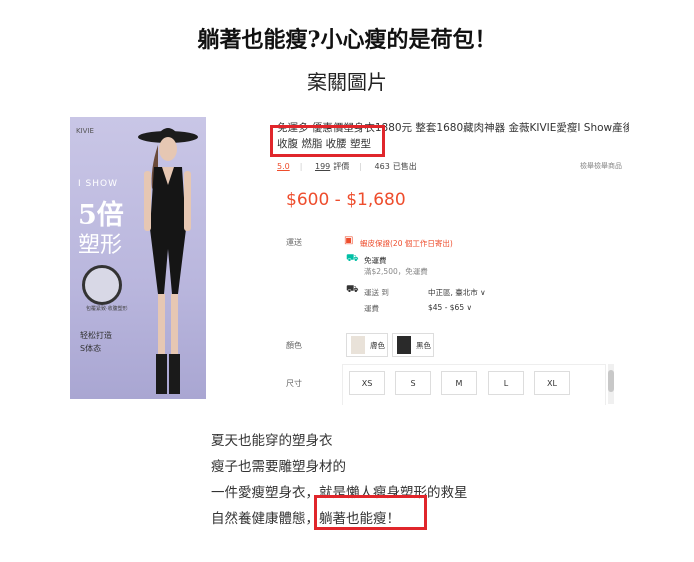 This screenshot has width=694, height=562. Describe the element at coordinates (423, 345) in the screenshot. I see `color-name: 黑色` at that location.